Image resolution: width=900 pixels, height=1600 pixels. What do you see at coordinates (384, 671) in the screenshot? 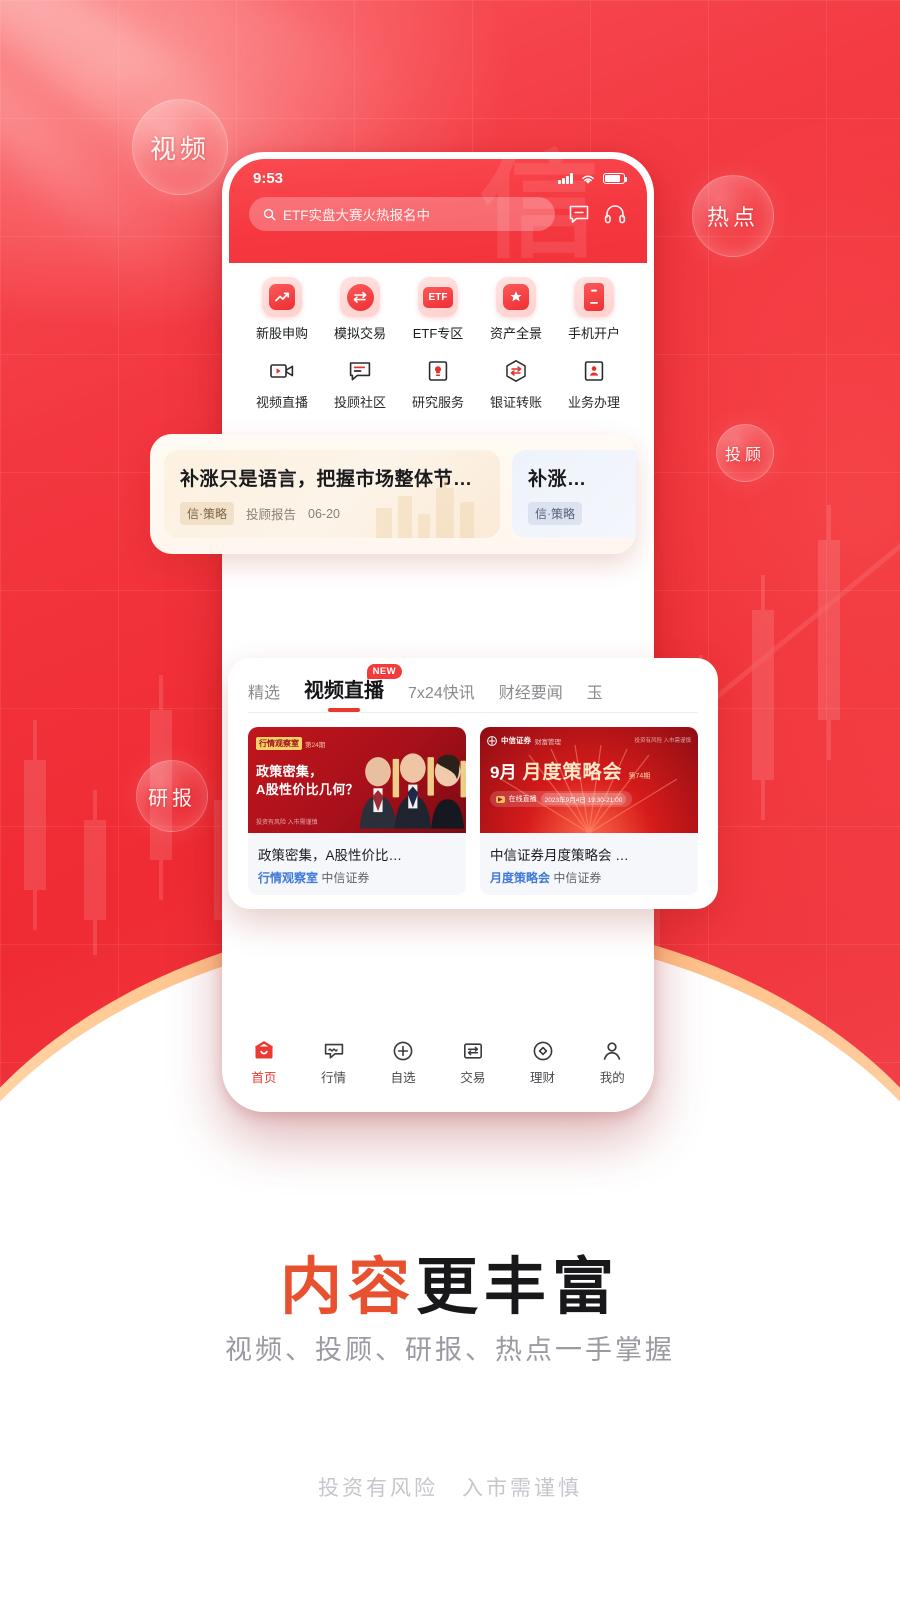
I see `new-badge: NEW` at bounding box center [384, 671].